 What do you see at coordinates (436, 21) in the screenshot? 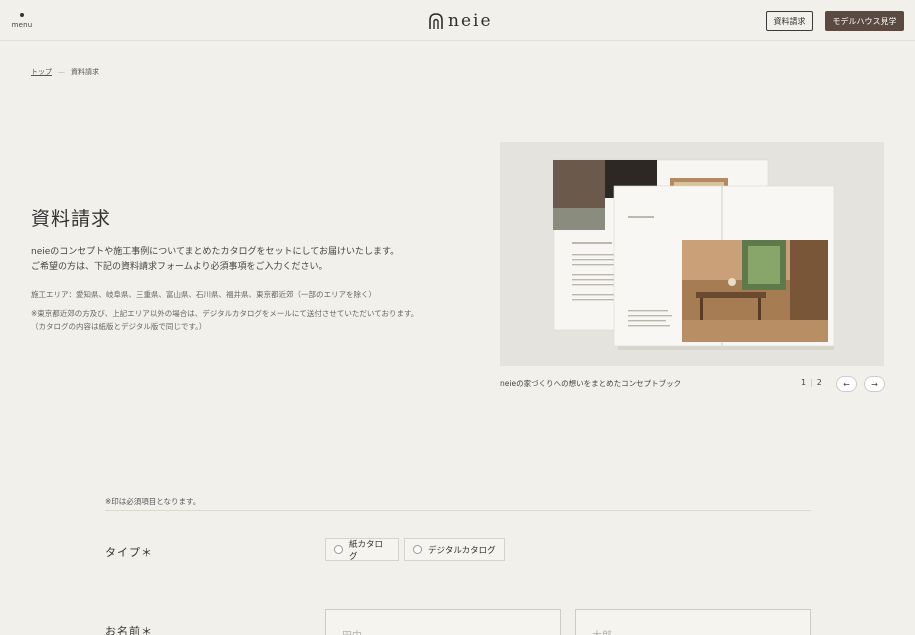
I see `house-logo-icon` at bounding box center [436, 21].